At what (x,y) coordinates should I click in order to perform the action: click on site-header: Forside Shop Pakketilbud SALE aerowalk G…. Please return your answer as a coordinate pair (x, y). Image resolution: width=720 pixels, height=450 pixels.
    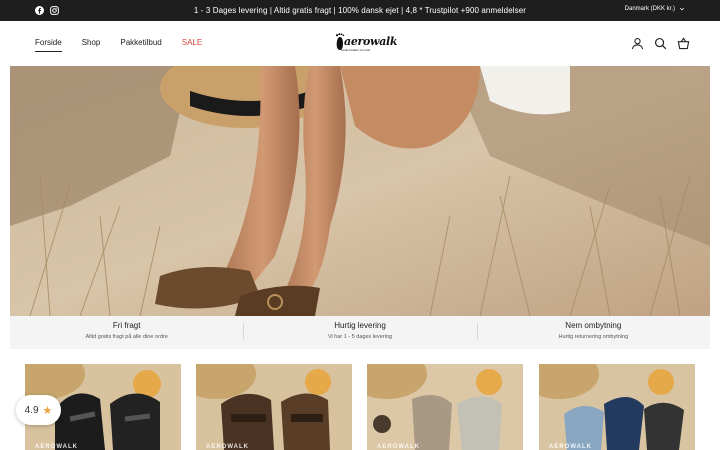
    Looking at the image, I should click on (360, 43).